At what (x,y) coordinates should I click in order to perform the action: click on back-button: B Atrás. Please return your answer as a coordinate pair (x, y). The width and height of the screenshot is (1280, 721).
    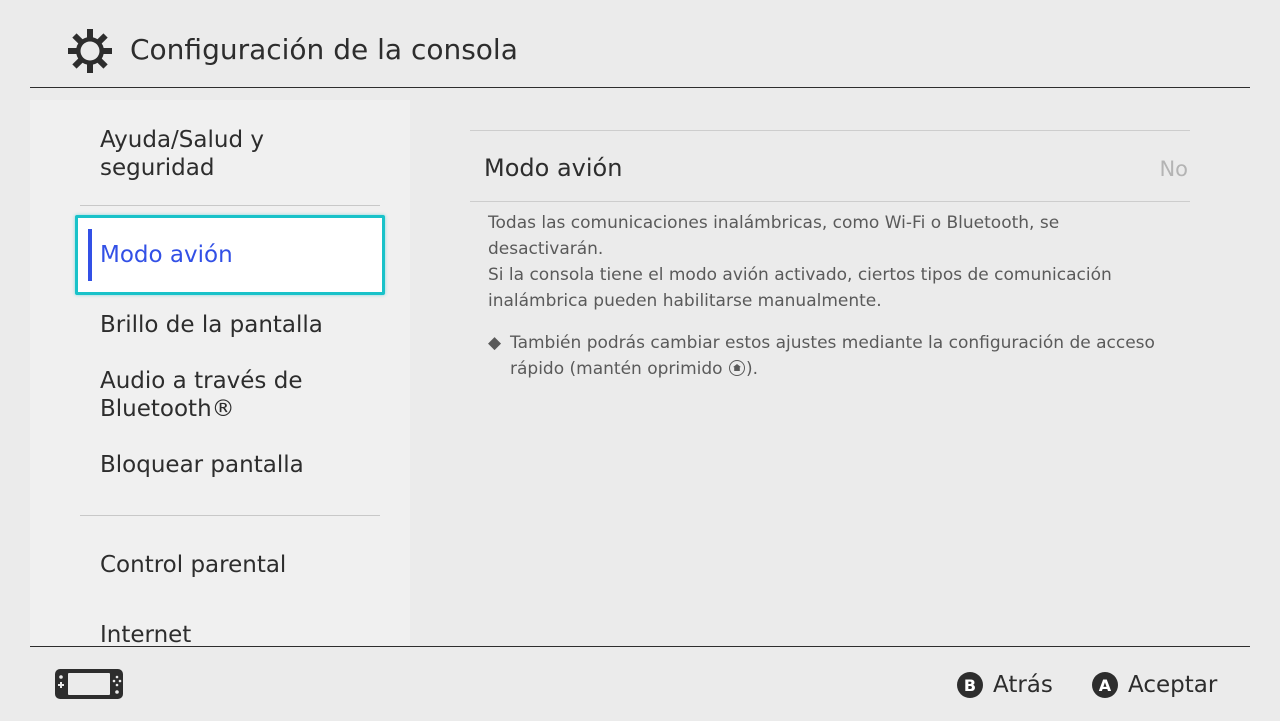
    Looking at the image, I should click on (1005, 685).